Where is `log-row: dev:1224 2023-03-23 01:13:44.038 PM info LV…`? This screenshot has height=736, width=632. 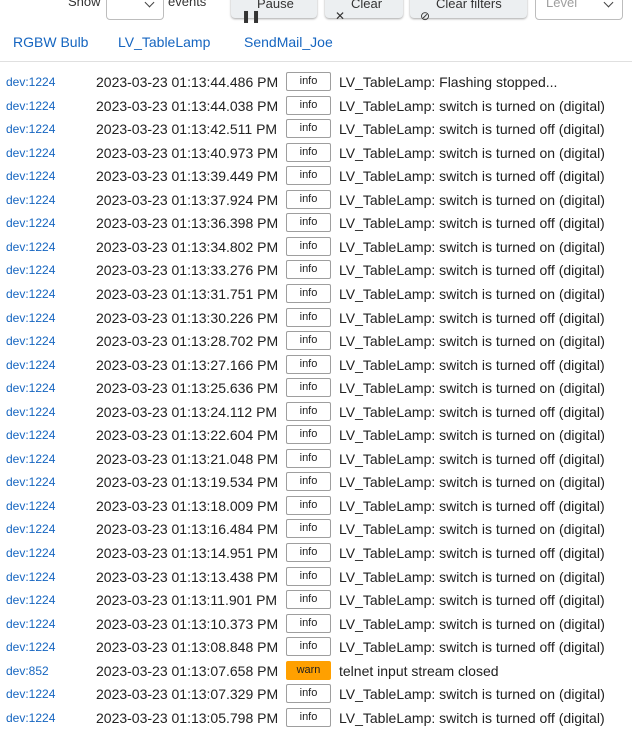
log-row: dev:1224 2023-03-23 01:13:44.038 PM info LV… is located at coordinates (316, 106).